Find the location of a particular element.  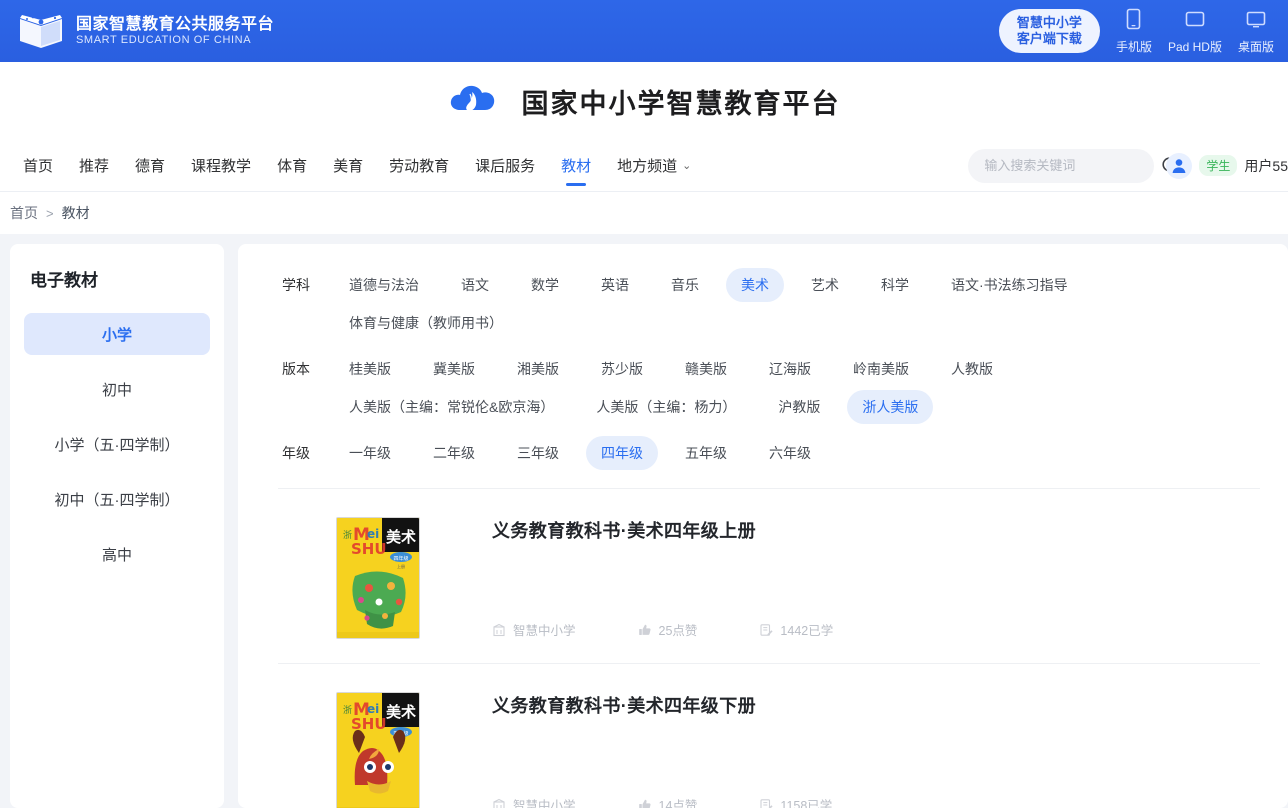

nav-item-meiyu: 美育 is located at coordinates (348, 166).